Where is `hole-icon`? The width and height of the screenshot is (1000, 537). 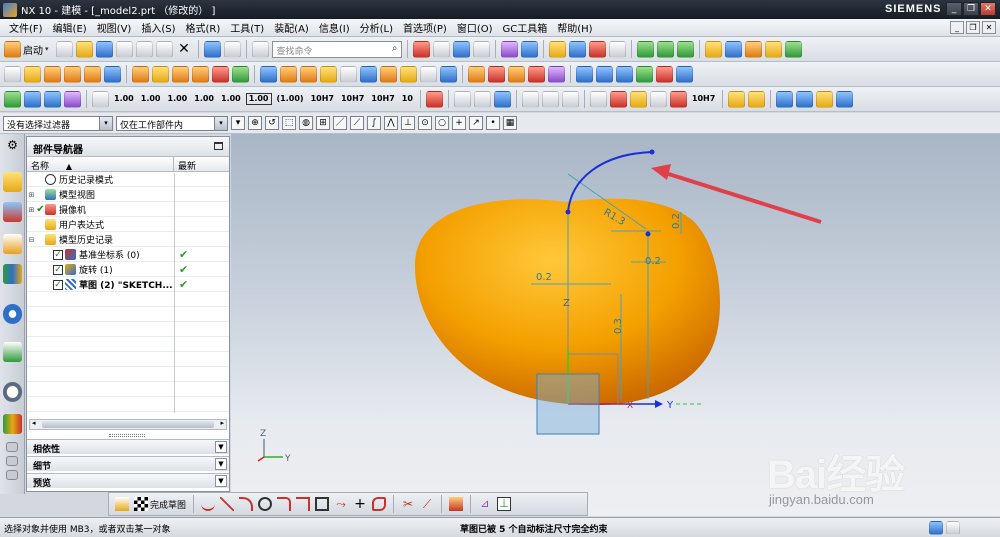
hole-icon is located at coordinates (140, 74).